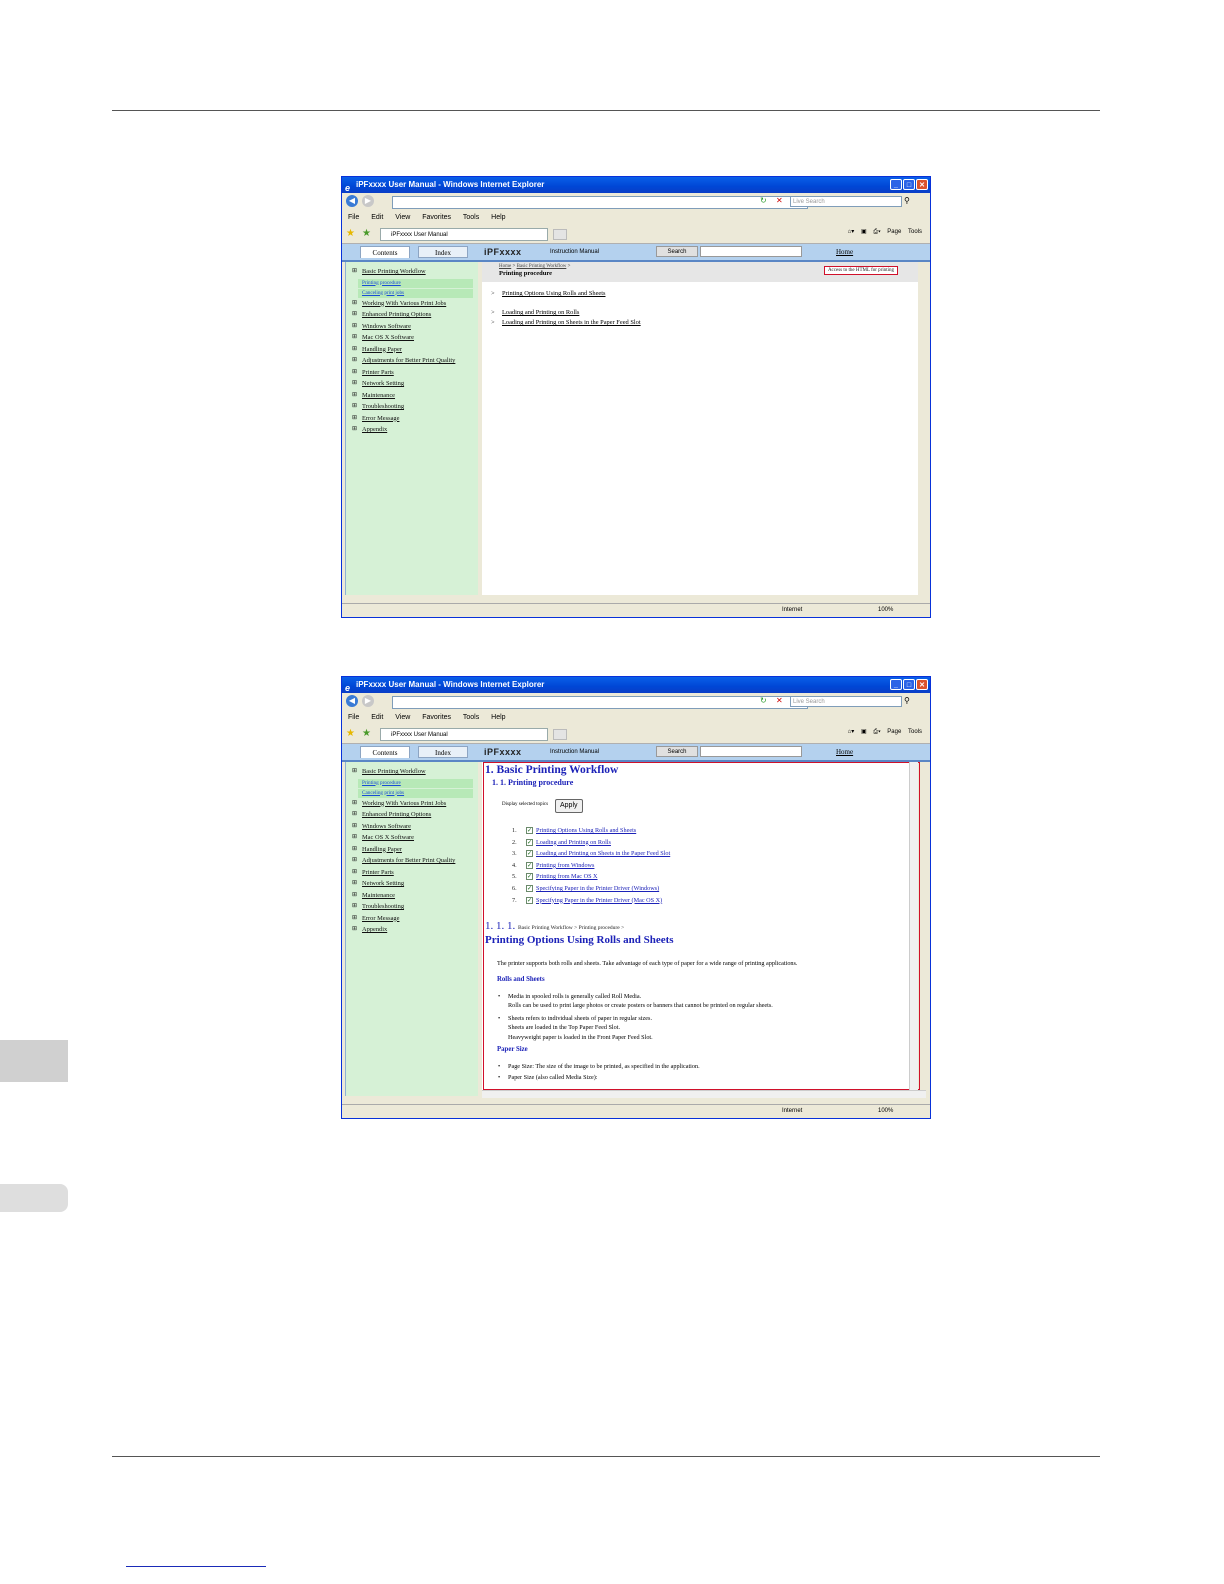 The height and width of the screenshot is (1584, 1224). I want to click on print-html-button: Access to the HTML for printing, so click(860, 270).